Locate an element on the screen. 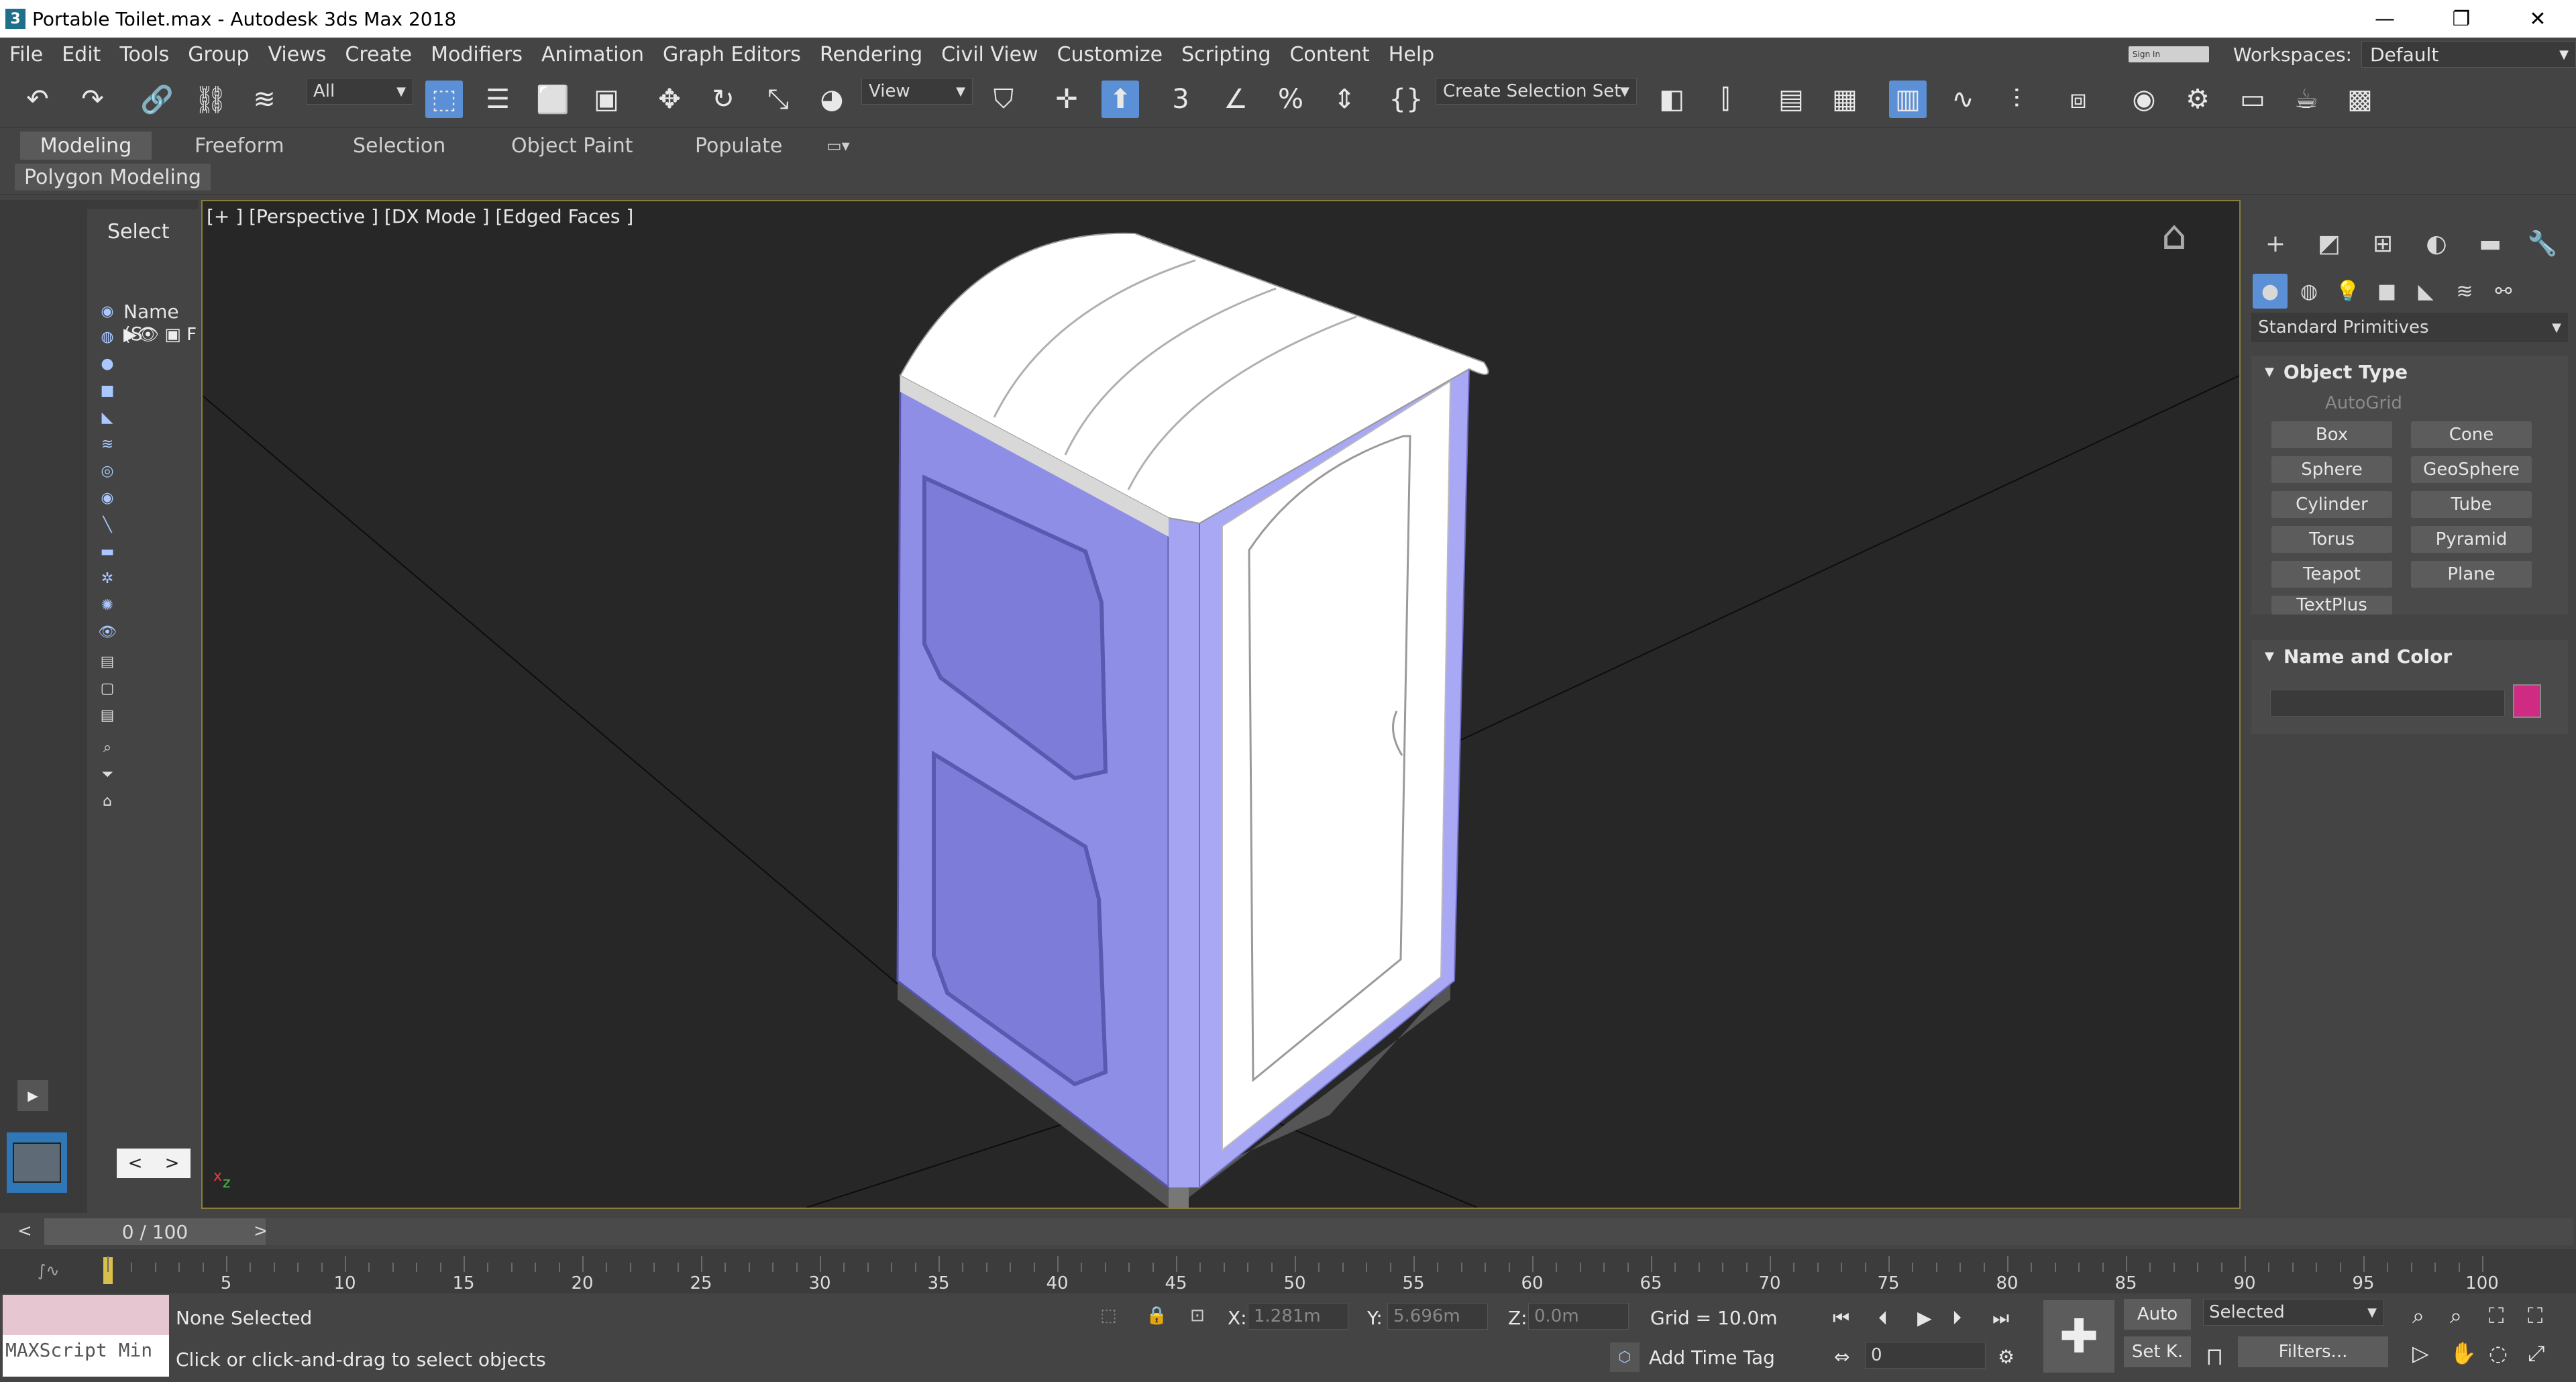 Image resolution: width=2576 pixels, height=1382 pixels. menu-create: Create is located at coordinates (378, 54).